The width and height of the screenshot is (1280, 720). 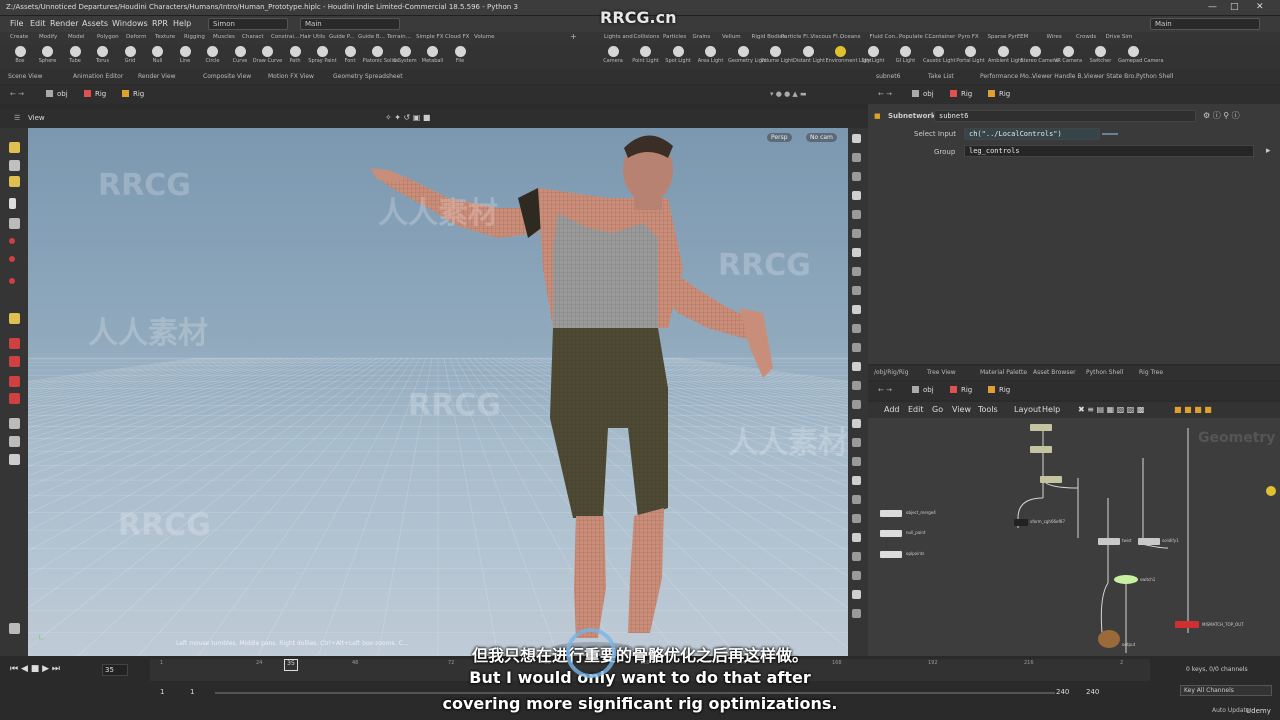 What do you see at coordinates (38, 23) in the screenshot?
I see `menu-edit: Edit` at bounding box center [38, 23].